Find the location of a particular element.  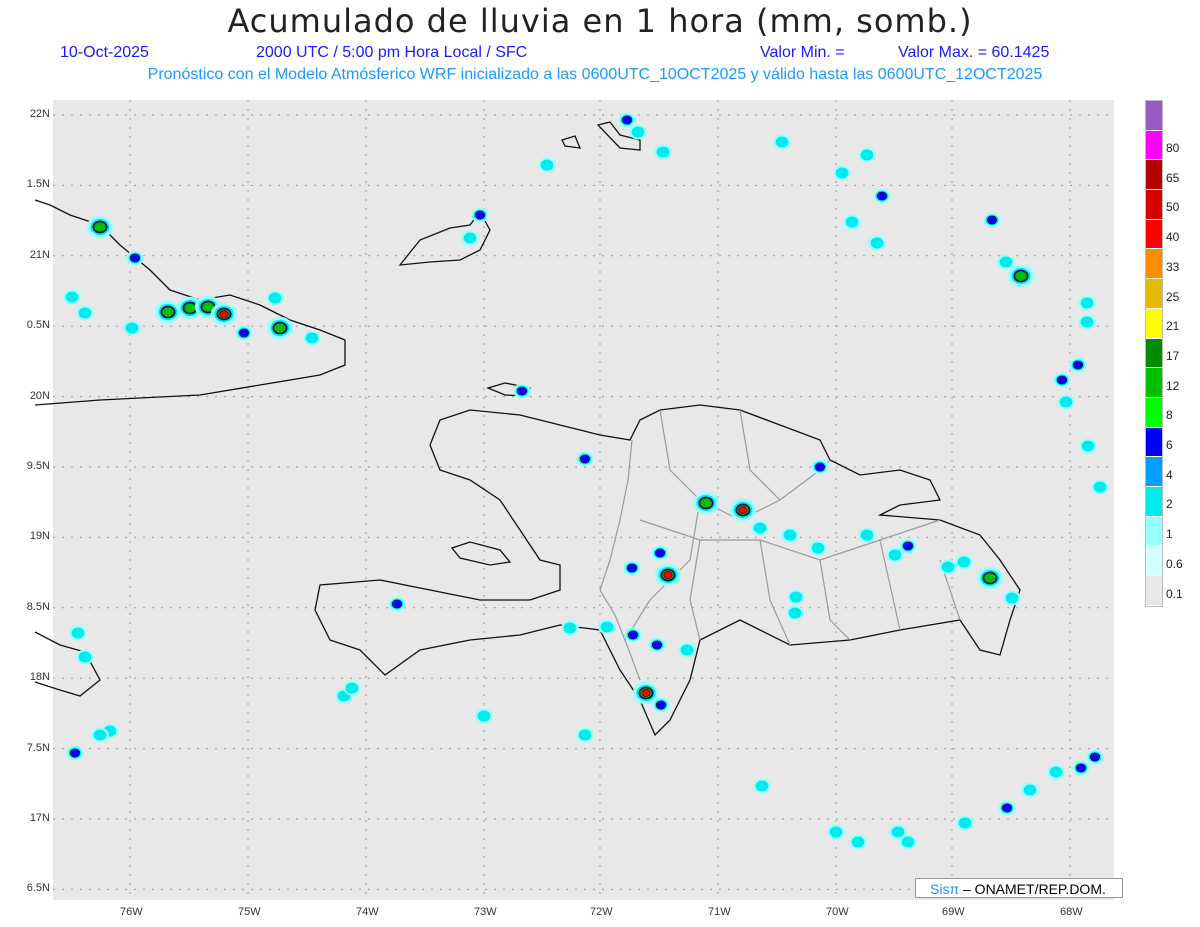

sispi-logo: Sisπ is located at coordinates (945, 889).